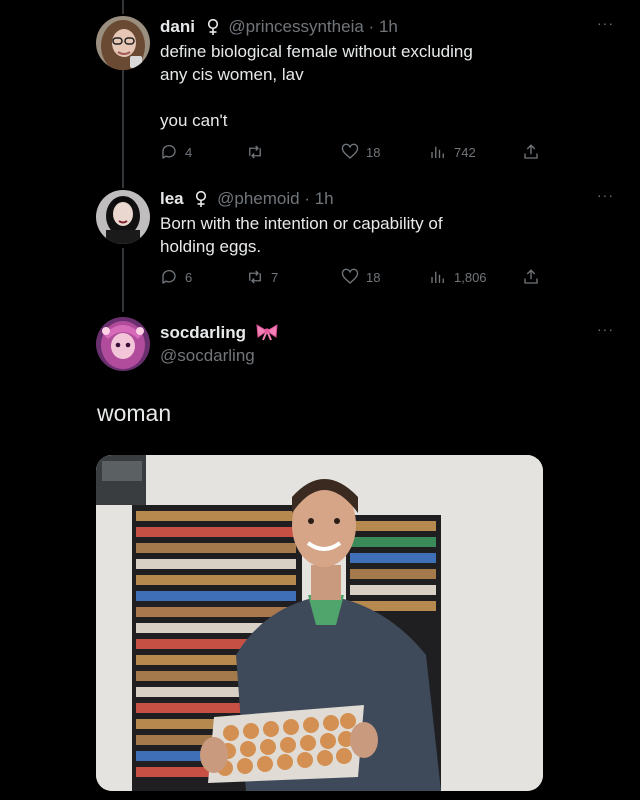 This screenshot has width=640, height=800. Describe the element at coordinates (189, 152) in the screenshot. I see `reply-count: 4` at that location.